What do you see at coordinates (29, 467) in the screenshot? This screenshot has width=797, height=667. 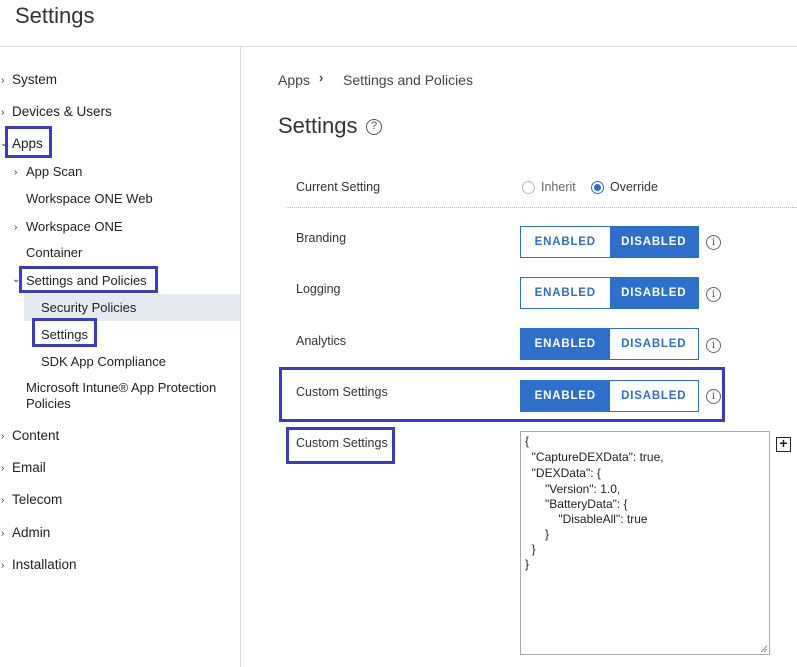 I see `sidebar-item-email: Email` at bounding box center [29, 467].